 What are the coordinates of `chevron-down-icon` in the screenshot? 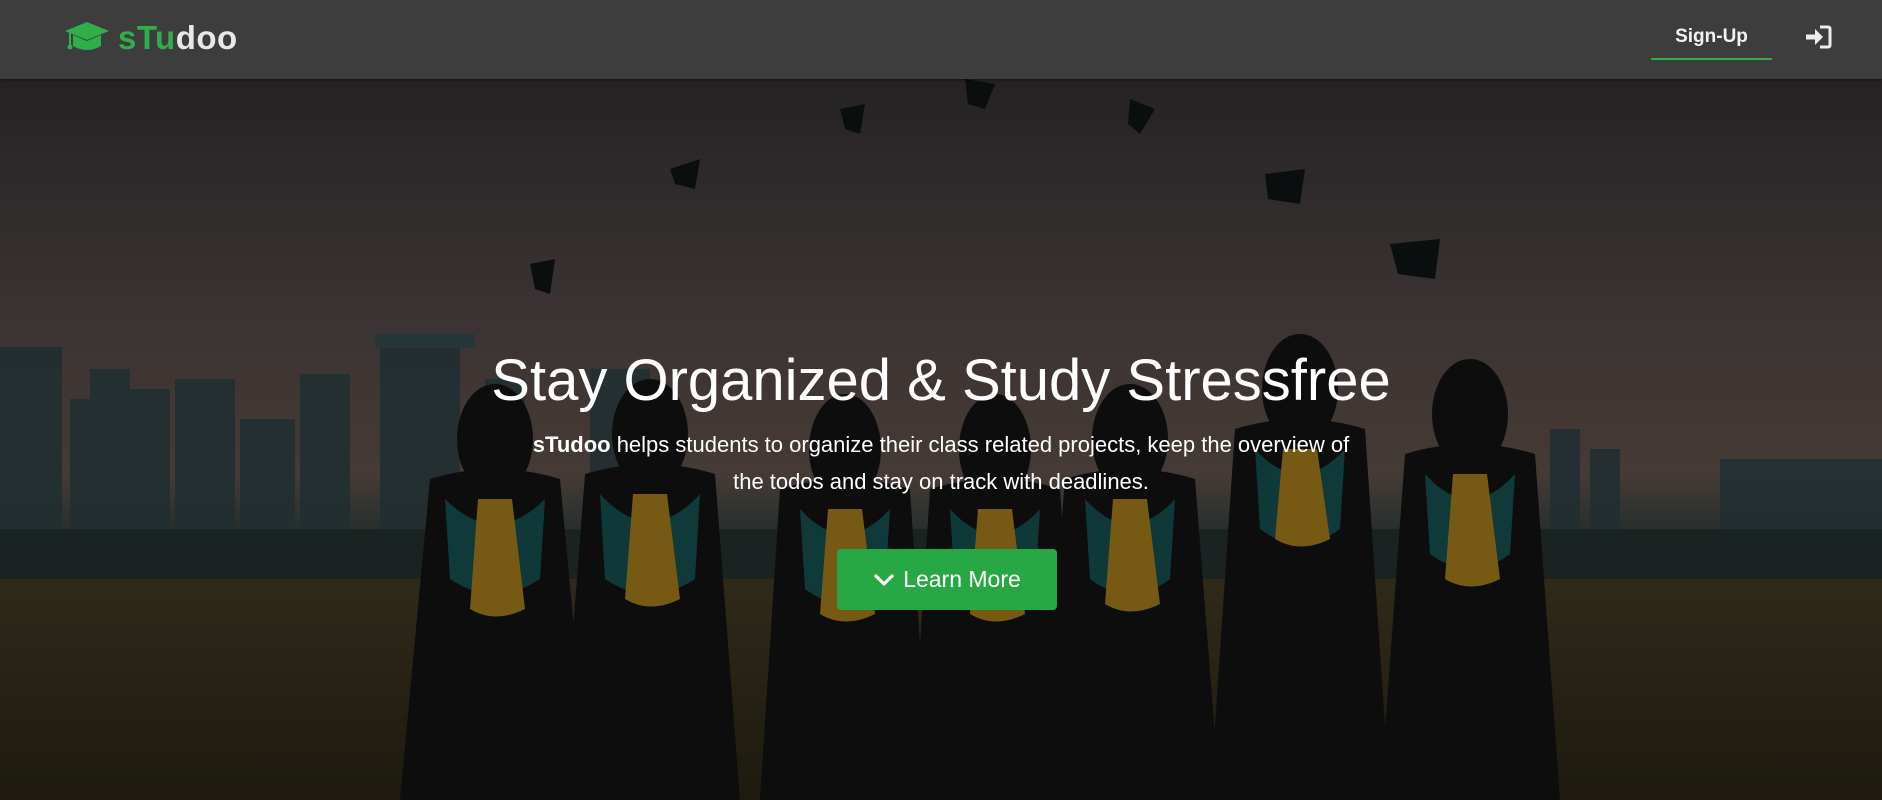 It's located at (884, 579).